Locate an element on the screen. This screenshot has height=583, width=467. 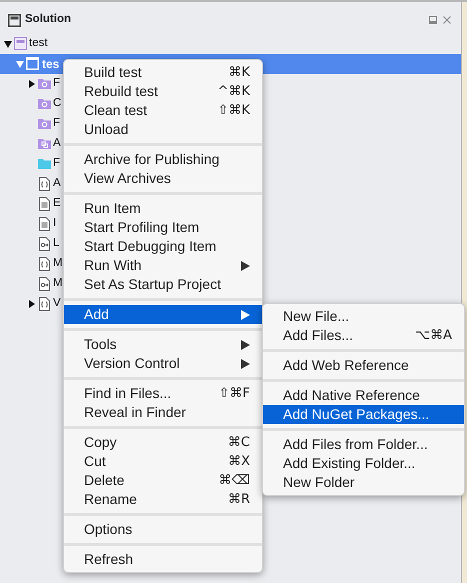
tree-item-label: C is located at coordinates (57, 104).